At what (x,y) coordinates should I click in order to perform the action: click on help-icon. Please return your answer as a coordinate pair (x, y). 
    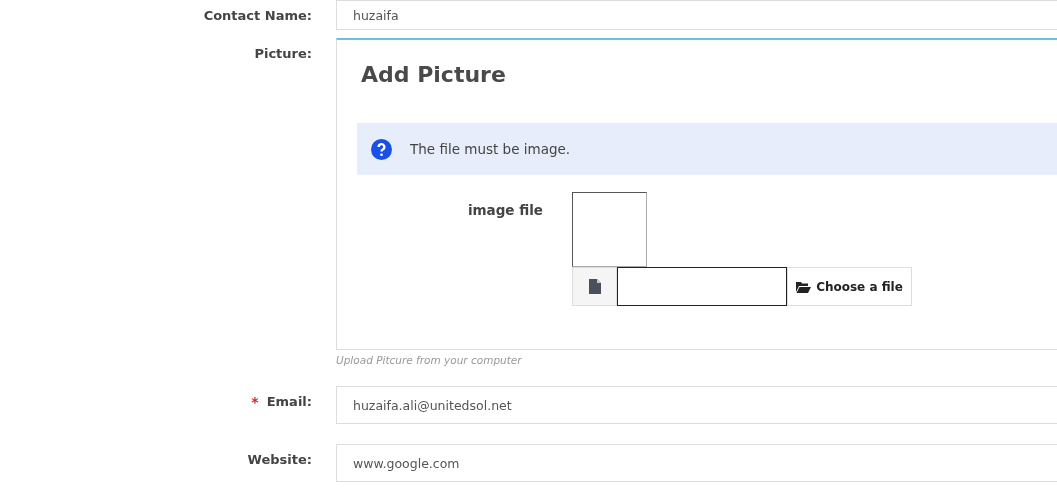
    Looking at the image, I should click on (381, 149).